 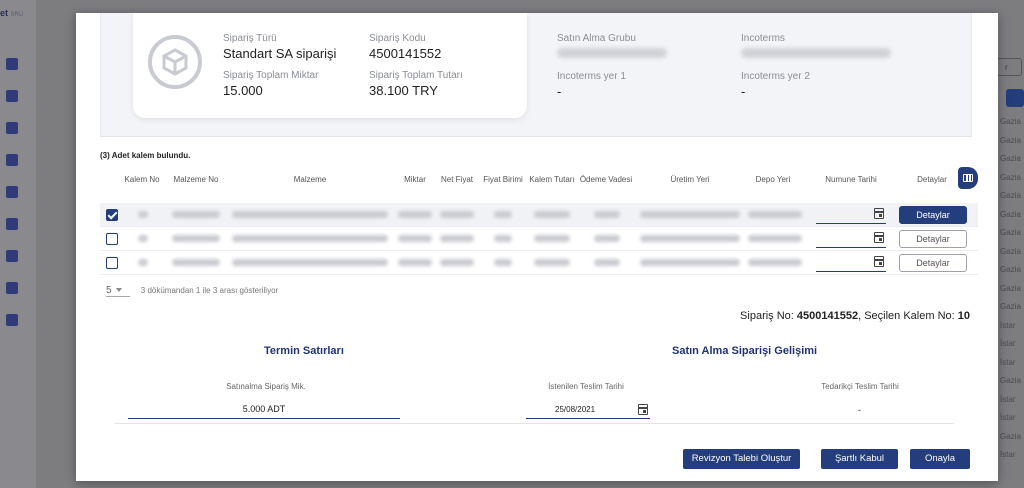 I want to click on package-icon, so click(x=175, y=62).